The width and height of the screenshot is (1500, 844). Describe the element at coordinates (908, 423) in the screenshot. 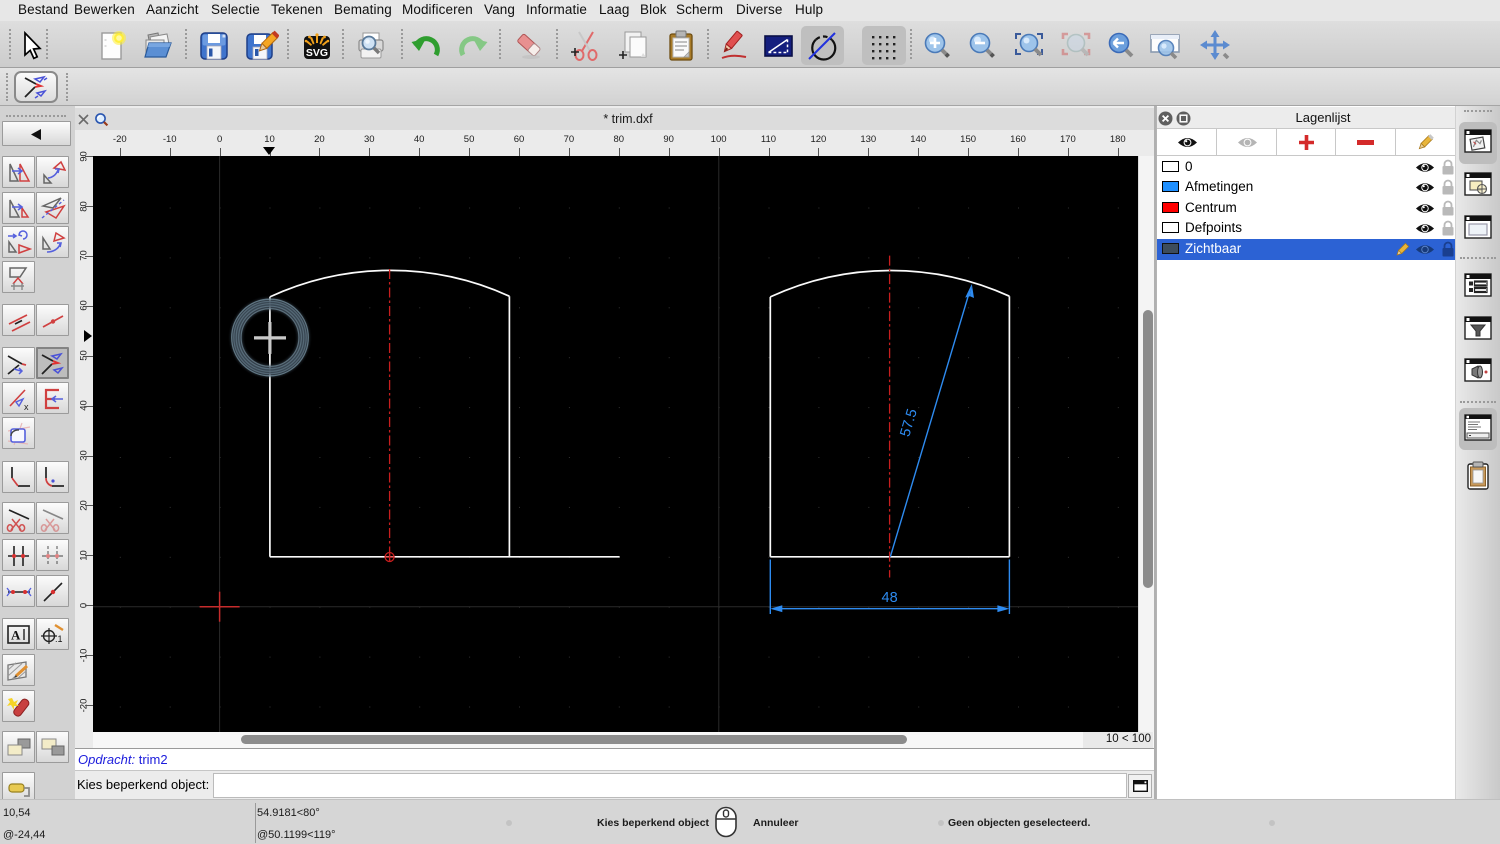

I see `svg-text: 57.5` at that location.